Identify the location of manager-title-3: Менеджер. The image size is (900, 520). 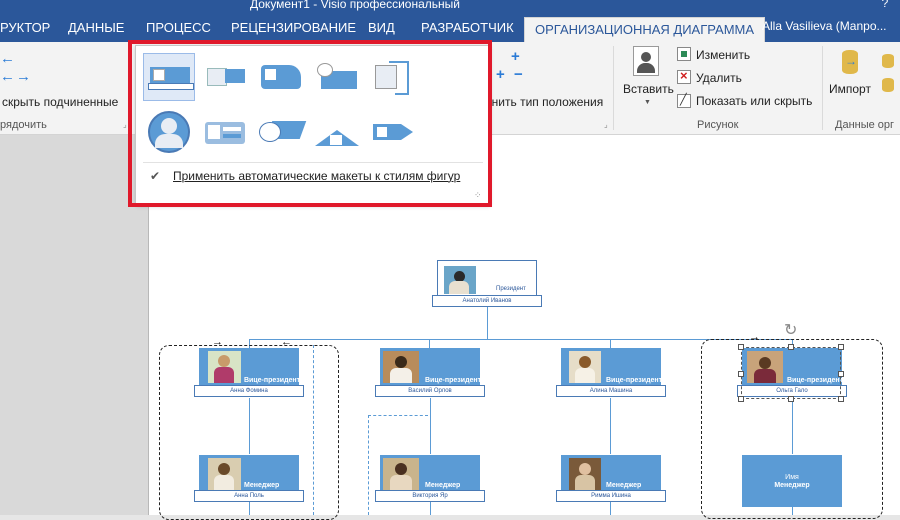
(624, 485).